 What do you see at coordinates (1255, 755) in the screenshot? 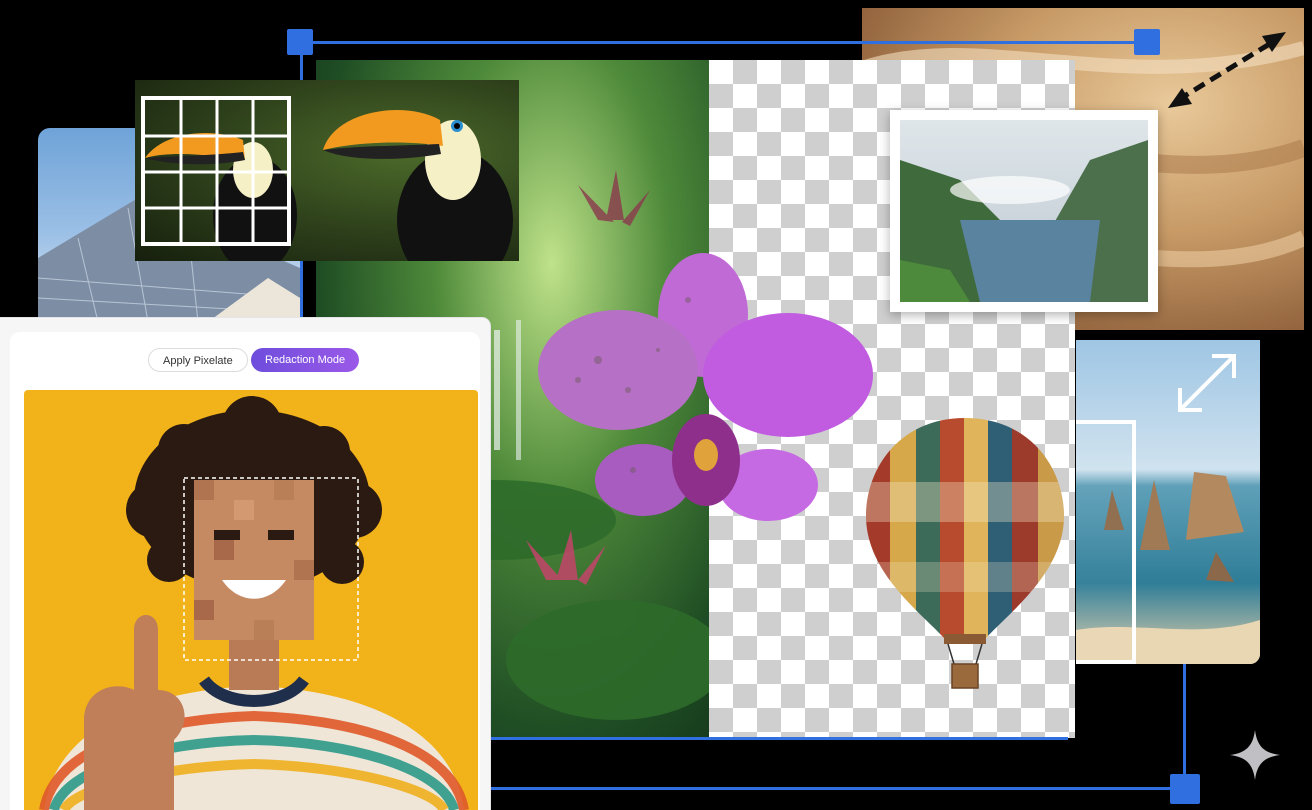
I see `sparkle-icon` at bounding box center [1255, 755].